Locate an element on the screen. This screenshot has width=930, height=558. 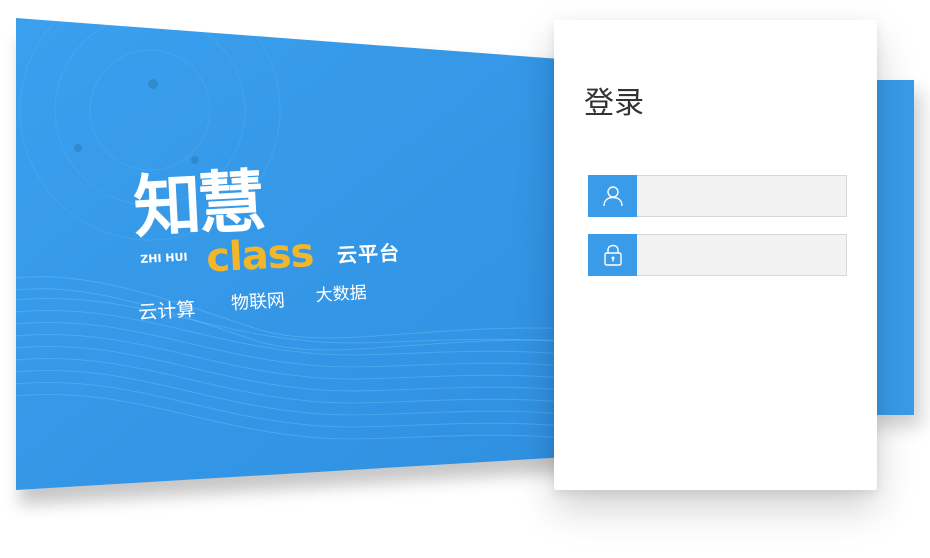
lock-icon is located at coordinates (612, 255).